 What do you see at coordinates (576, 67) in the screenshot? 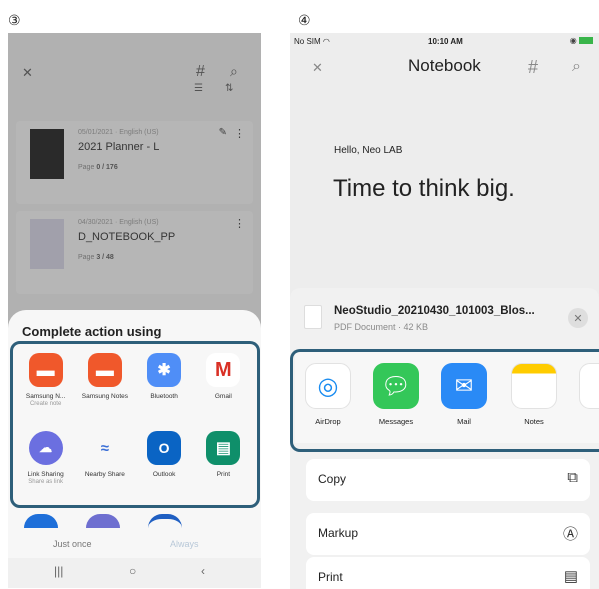
I see `search-icon: ⌕` at bounding box center [576, 67].